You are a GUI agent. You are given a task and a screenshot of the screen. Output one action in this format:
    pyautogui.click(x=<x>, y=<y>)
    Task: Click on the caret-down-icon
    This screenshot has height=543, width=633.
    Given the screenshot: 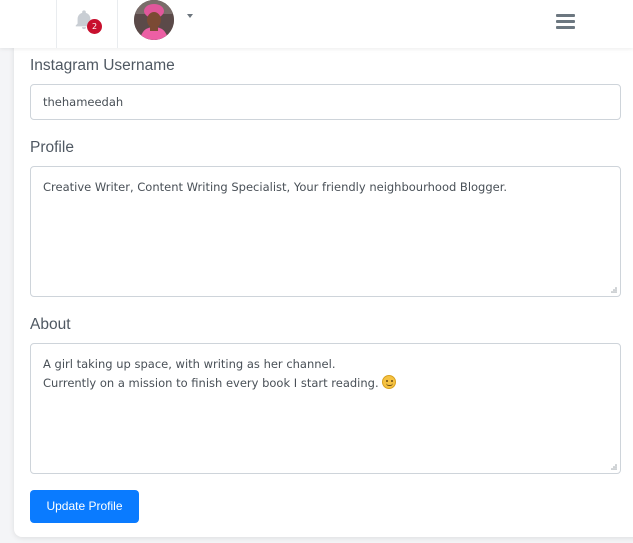 What is the action you would take?
    pyautogui.click(x=190, y=16)
    